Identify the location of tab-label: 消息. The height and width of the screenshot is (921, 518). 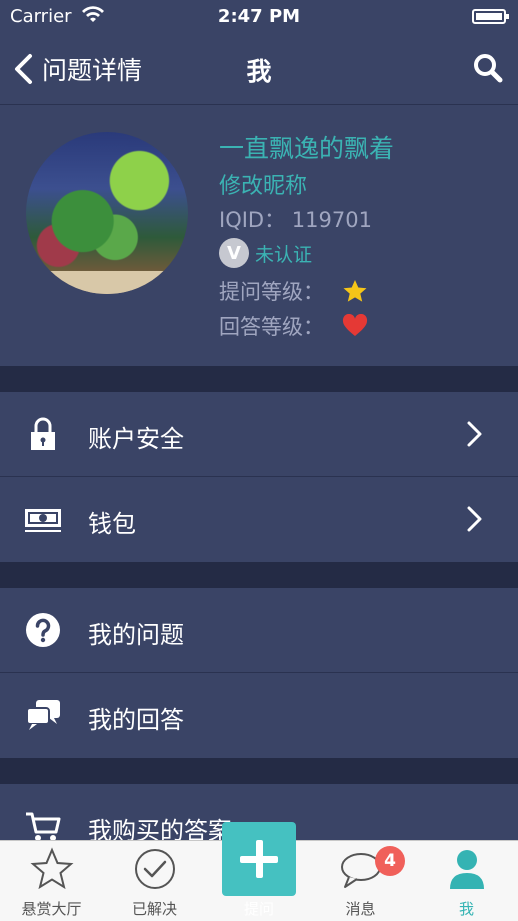
(360, 909).